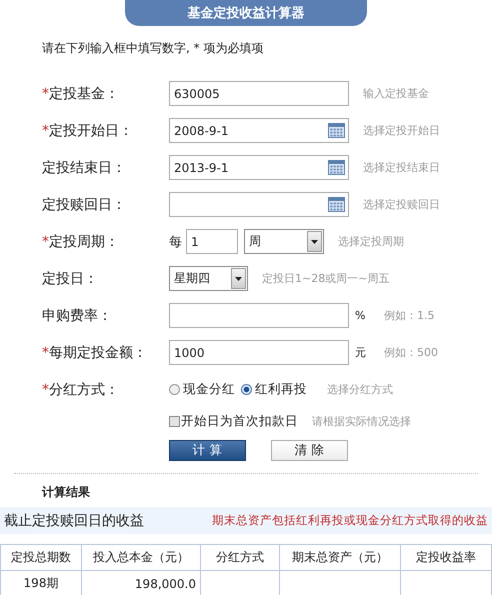 The width and height of the screenshot is (492, 595). I want to click on field-label: 定投赎回日：, so click(84, 204).